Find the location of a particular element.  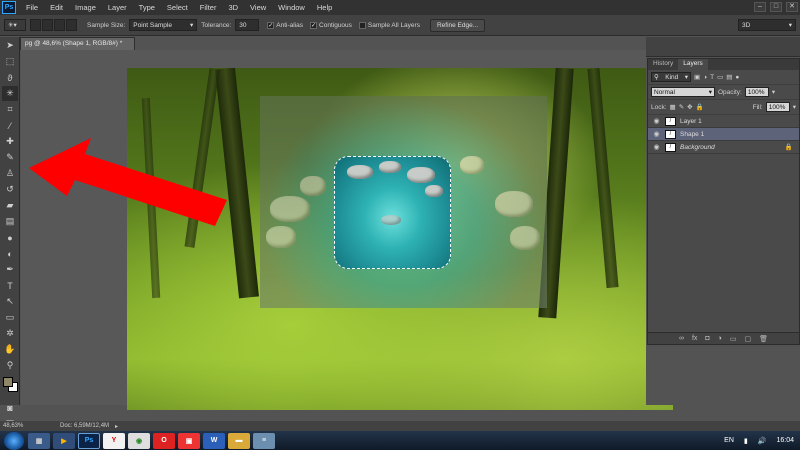

tab-layers: Layers is located at coordinates (693, 64).